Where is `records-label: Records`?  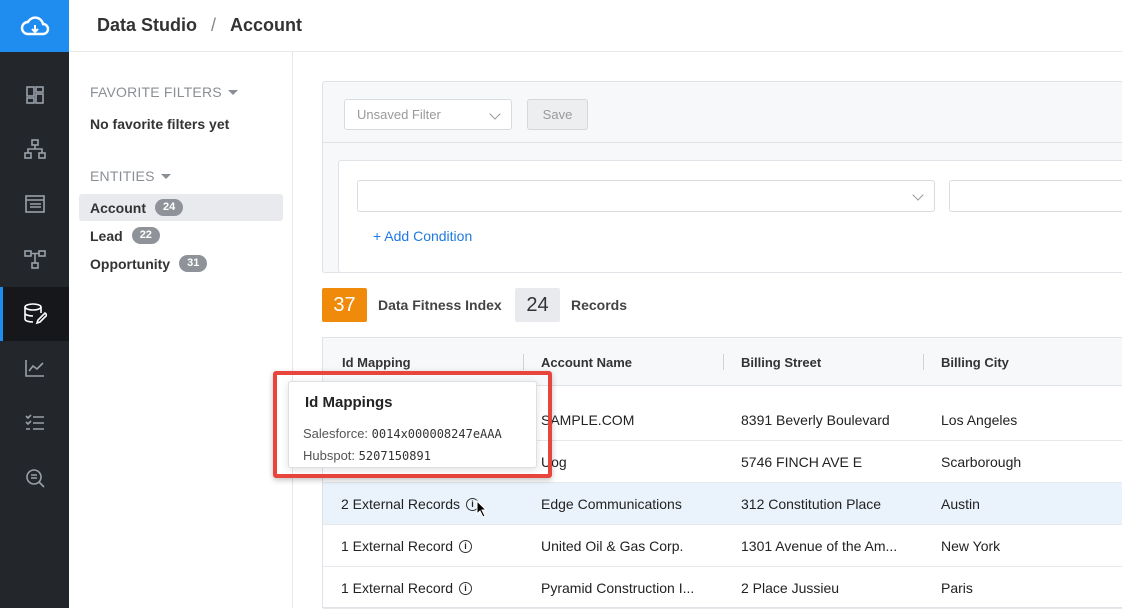
records-label: Records is located at coordinates (599, 305).